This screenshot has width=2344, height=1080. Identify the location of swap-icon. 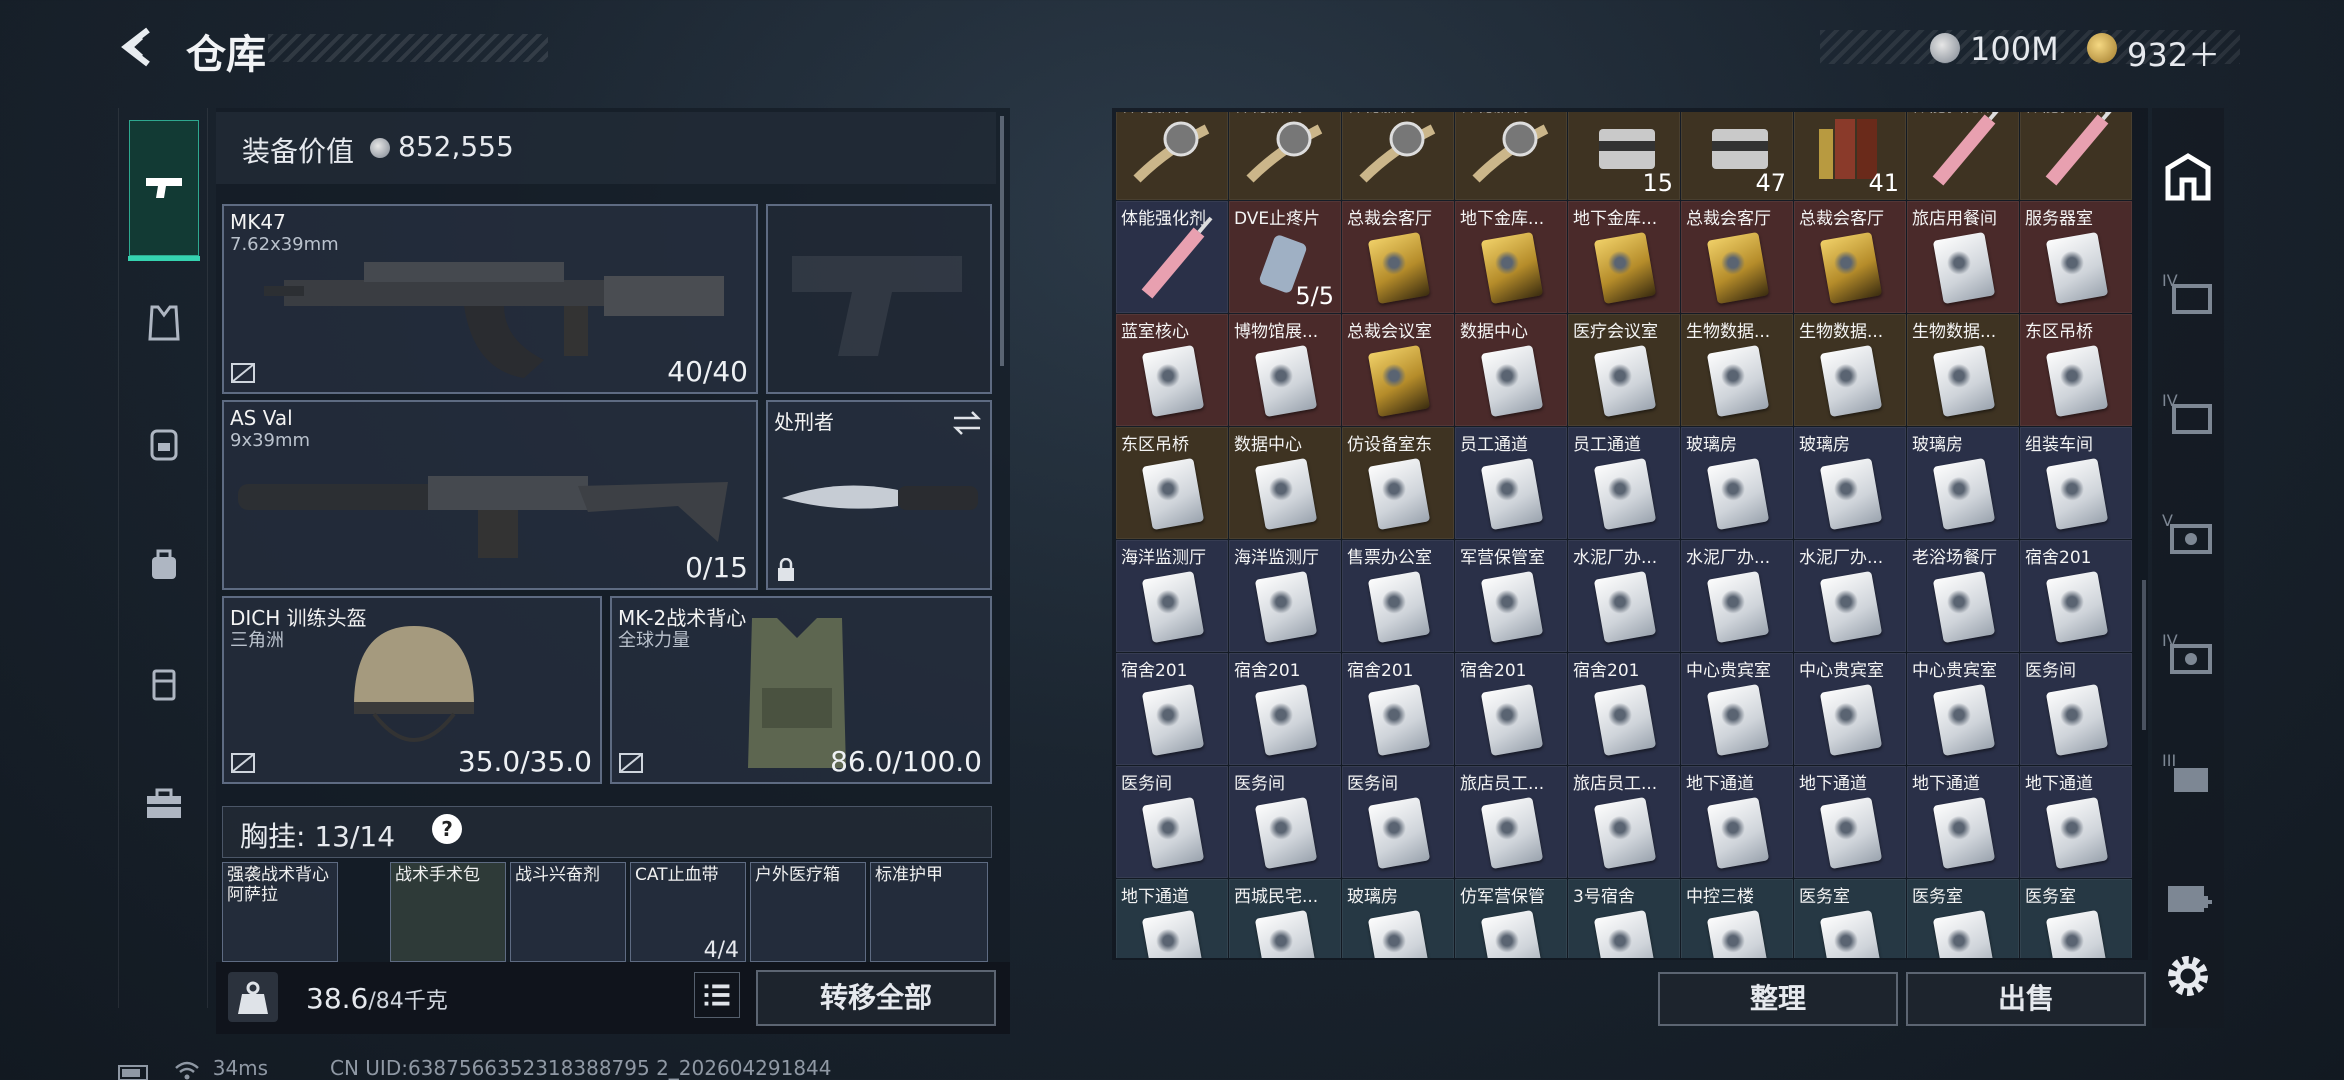
(967, 423).